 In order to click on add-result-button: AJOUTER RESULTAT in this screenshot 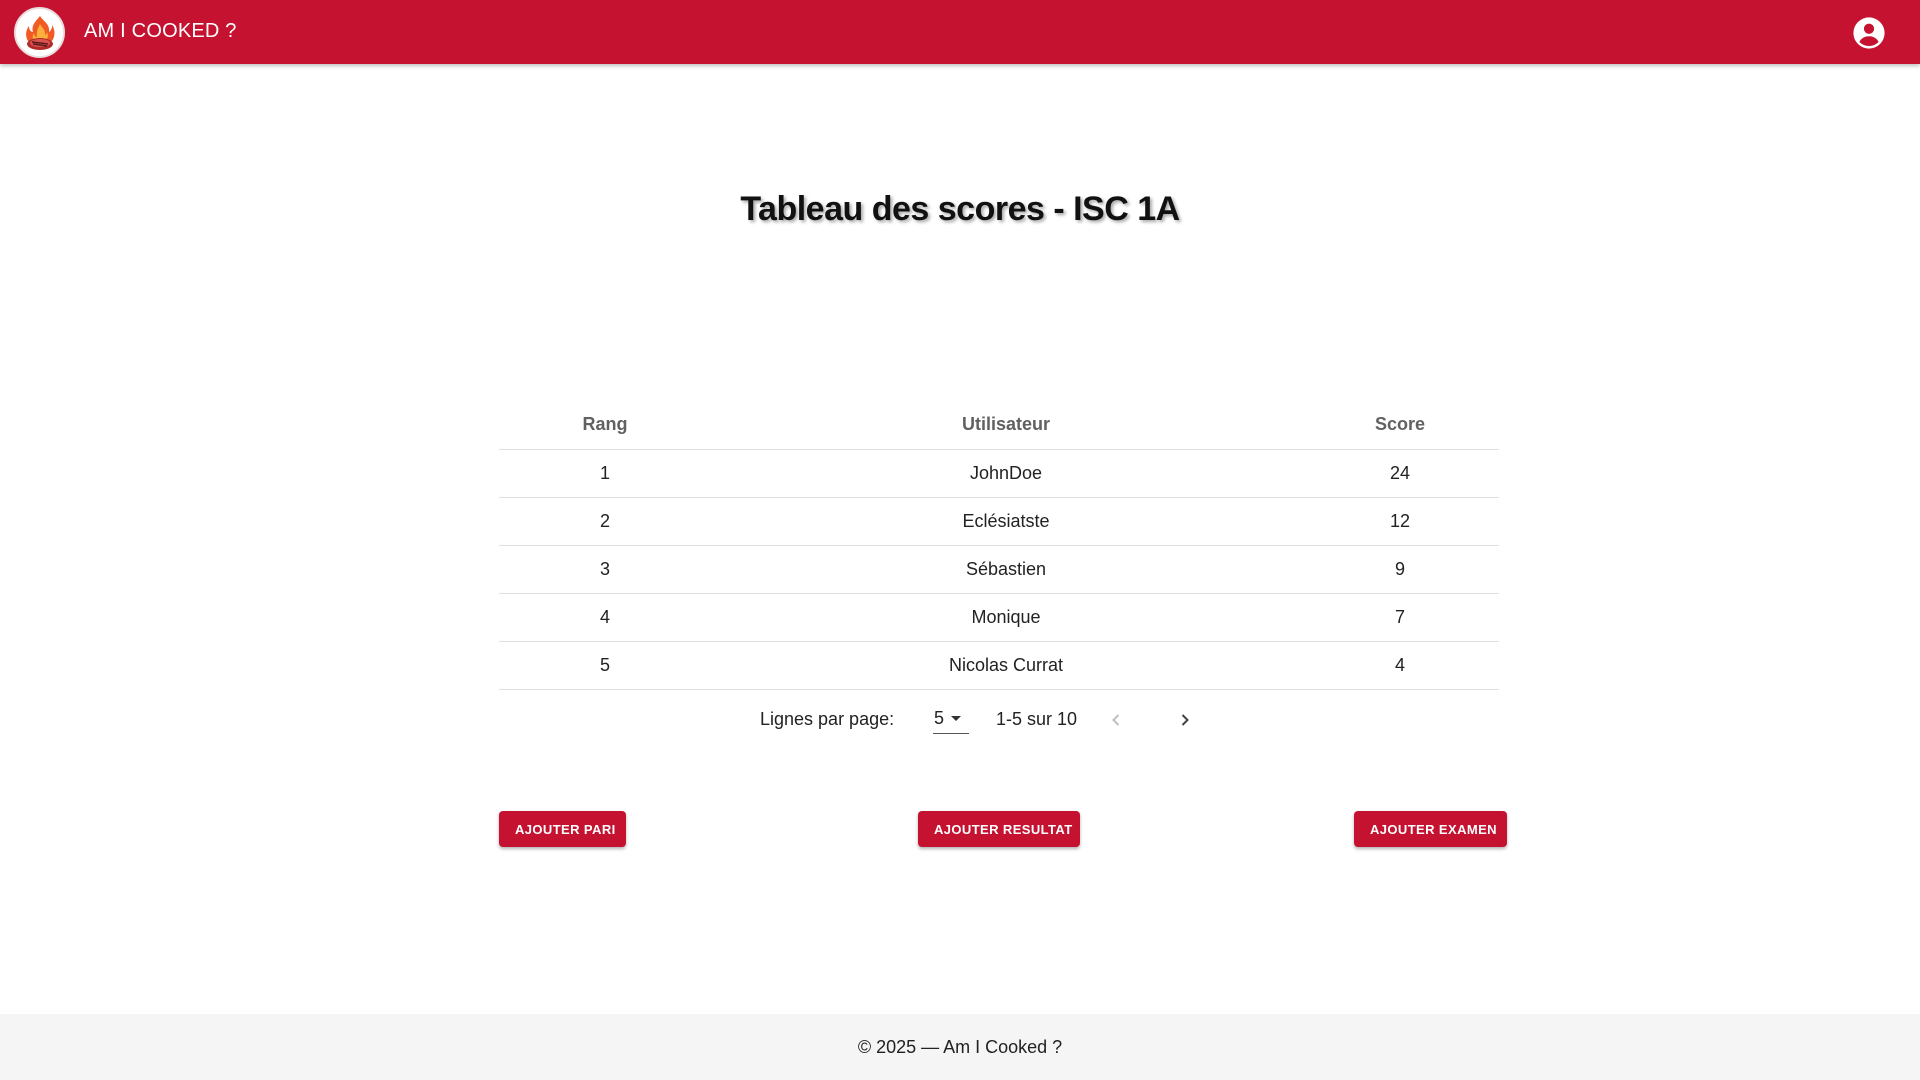, I will do `click(999, 829)`.